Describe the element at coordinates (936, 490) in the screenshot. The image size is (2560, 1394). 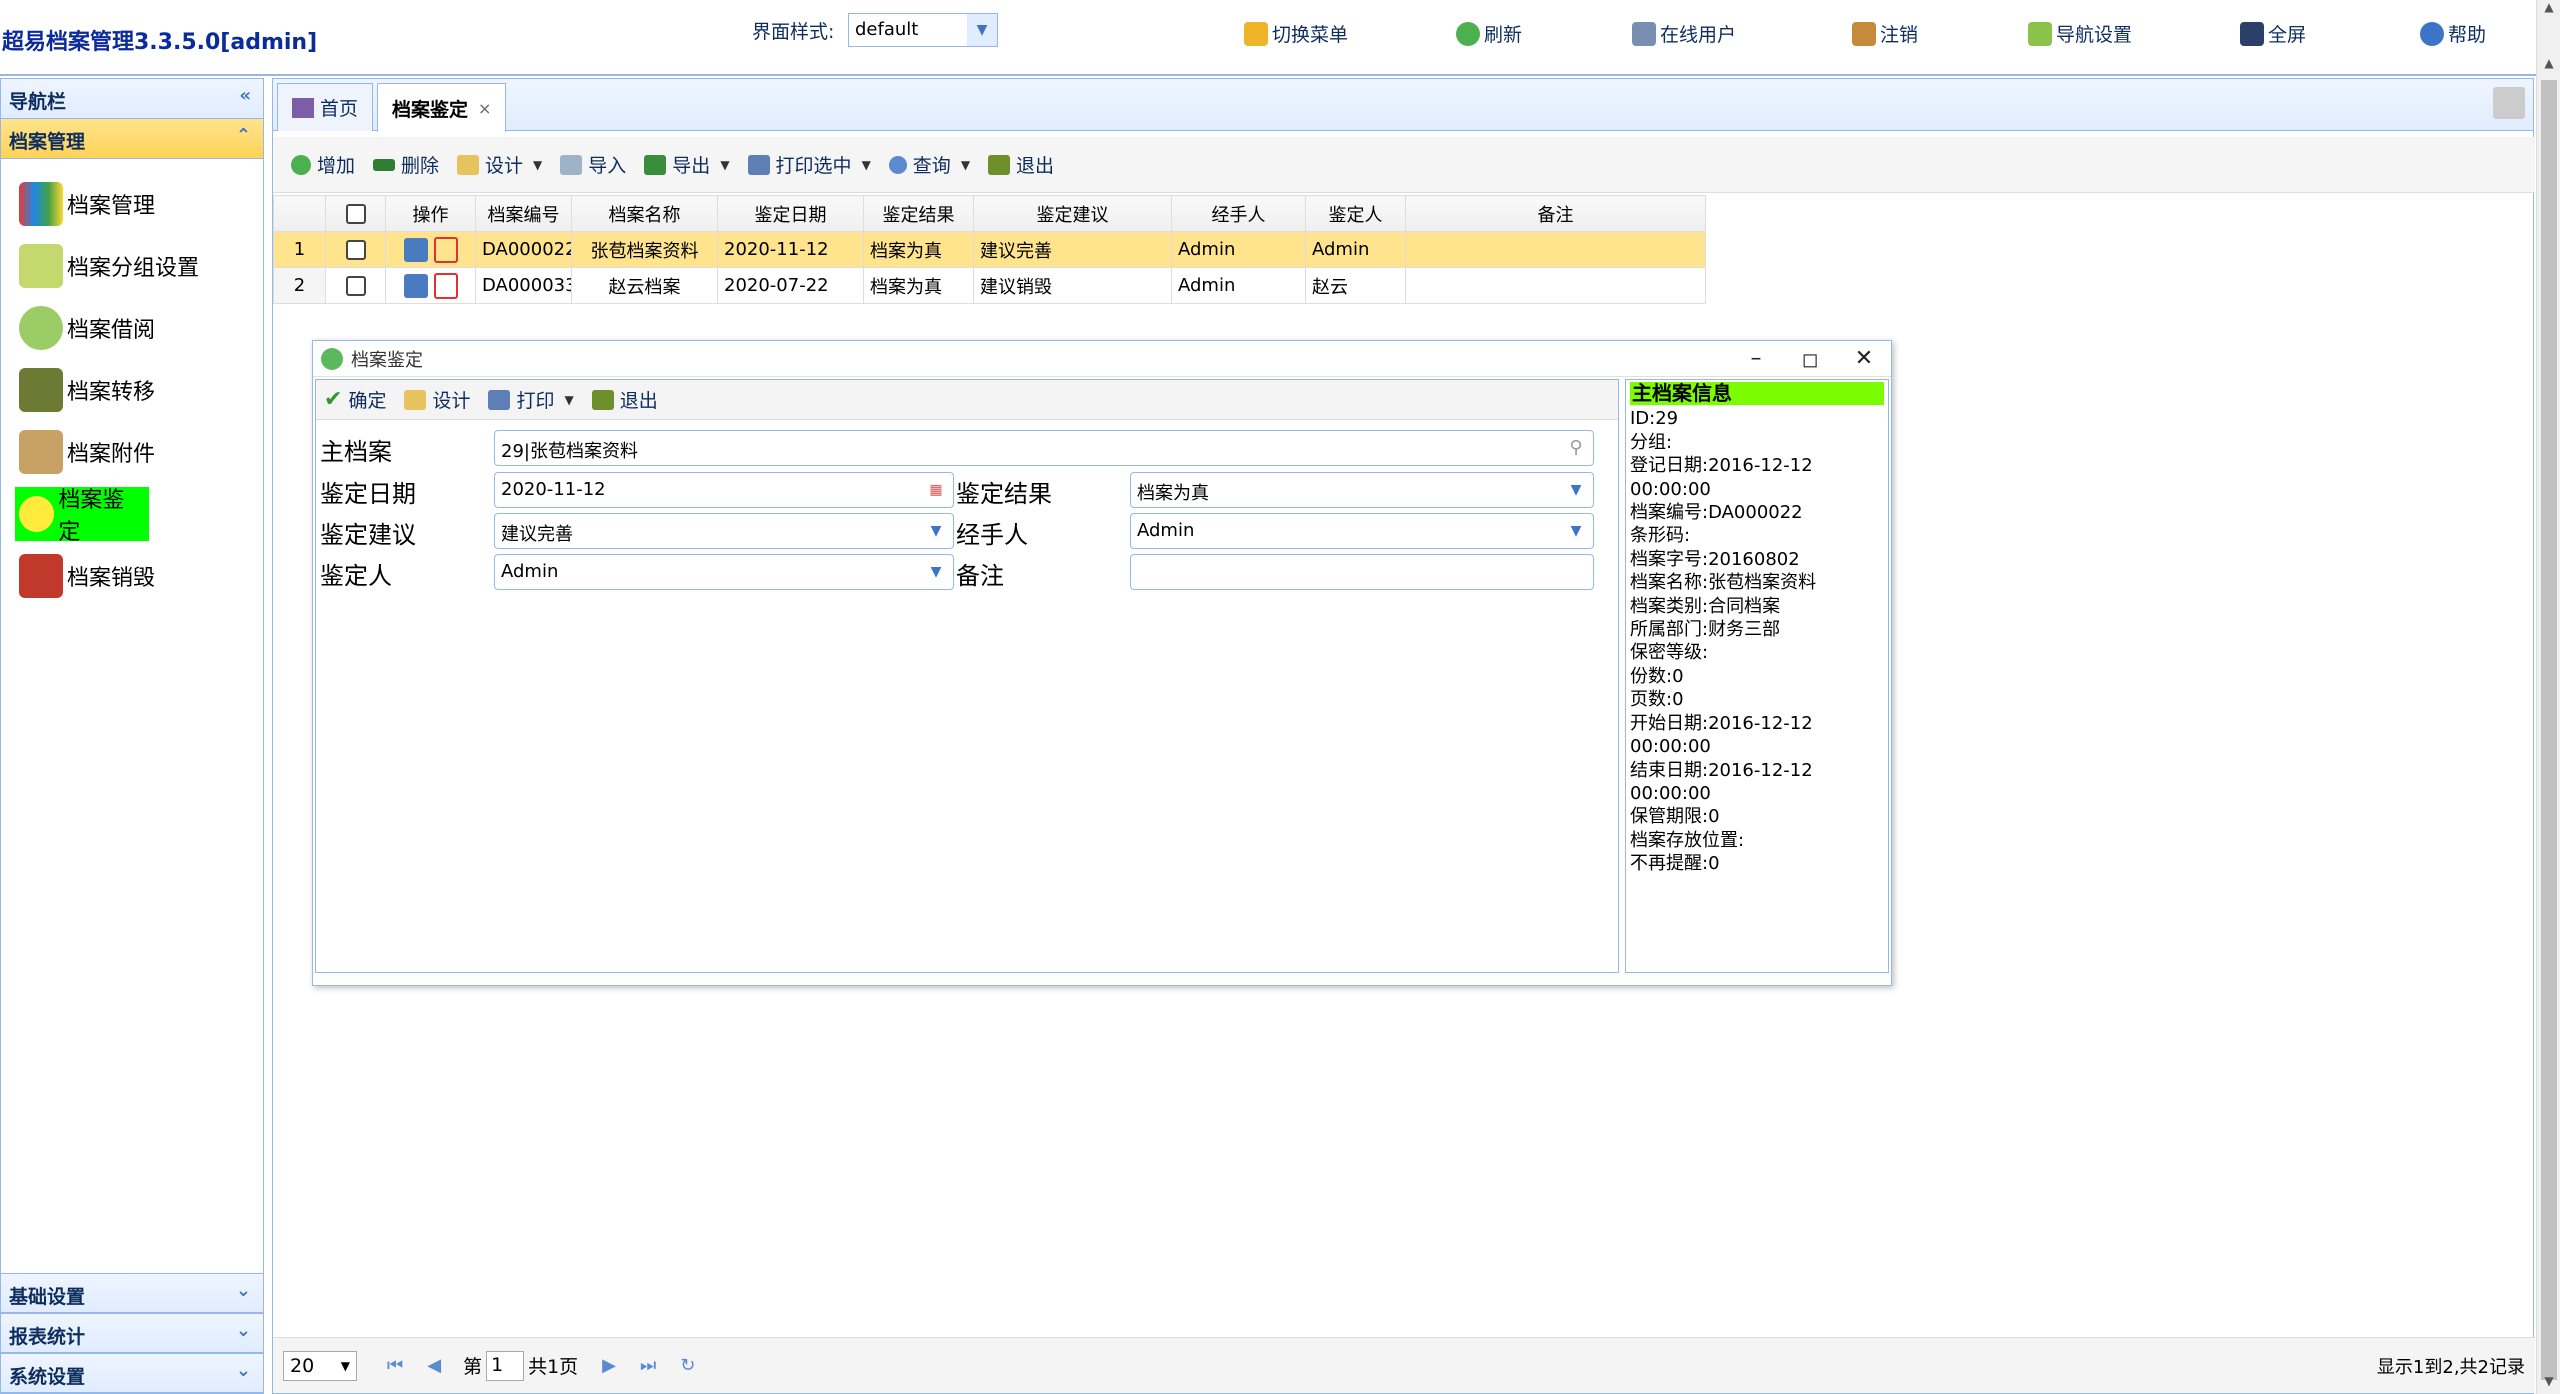
I see `calendar-icon: ▦` at that location.